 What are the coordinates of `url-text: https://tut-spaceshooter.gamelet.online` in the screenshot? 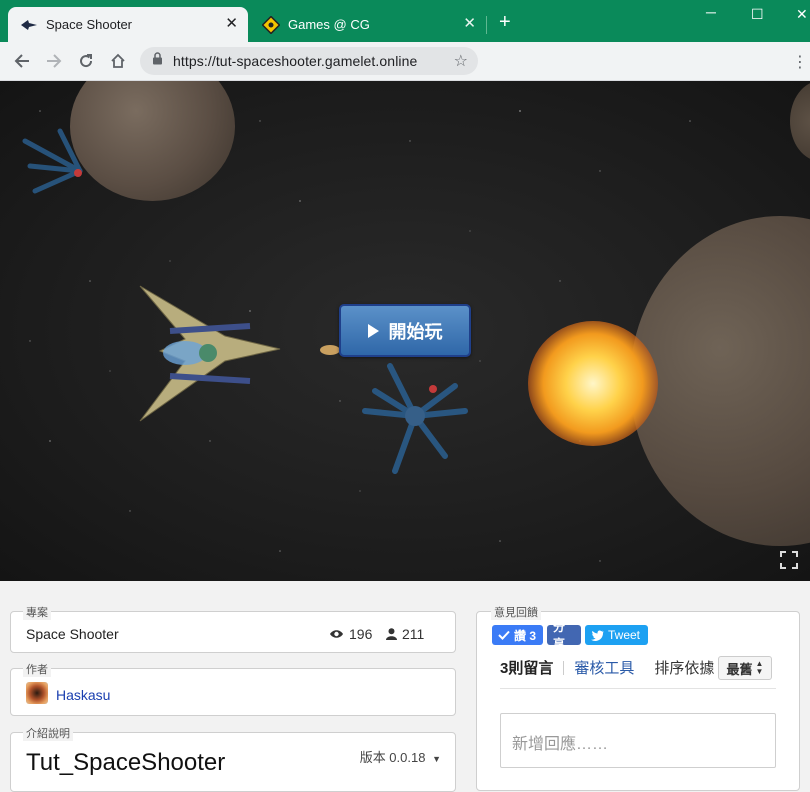 It's located at (295, 61).